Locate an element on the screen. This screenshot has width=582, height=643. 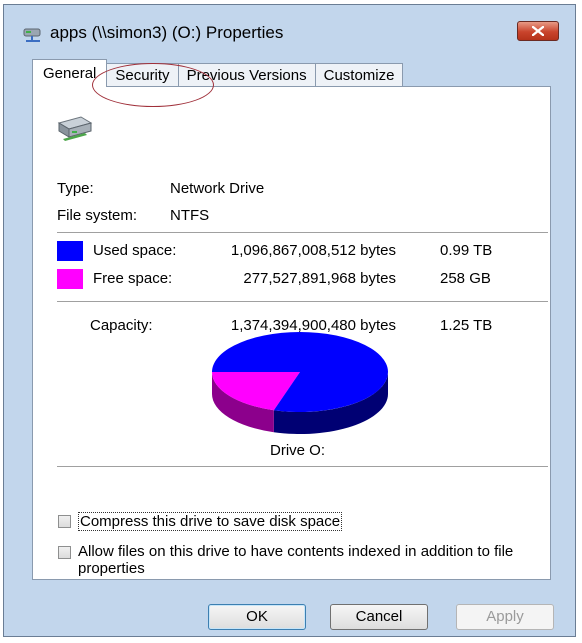
drive-label: Drive O: is located at coordinates (298, 450).